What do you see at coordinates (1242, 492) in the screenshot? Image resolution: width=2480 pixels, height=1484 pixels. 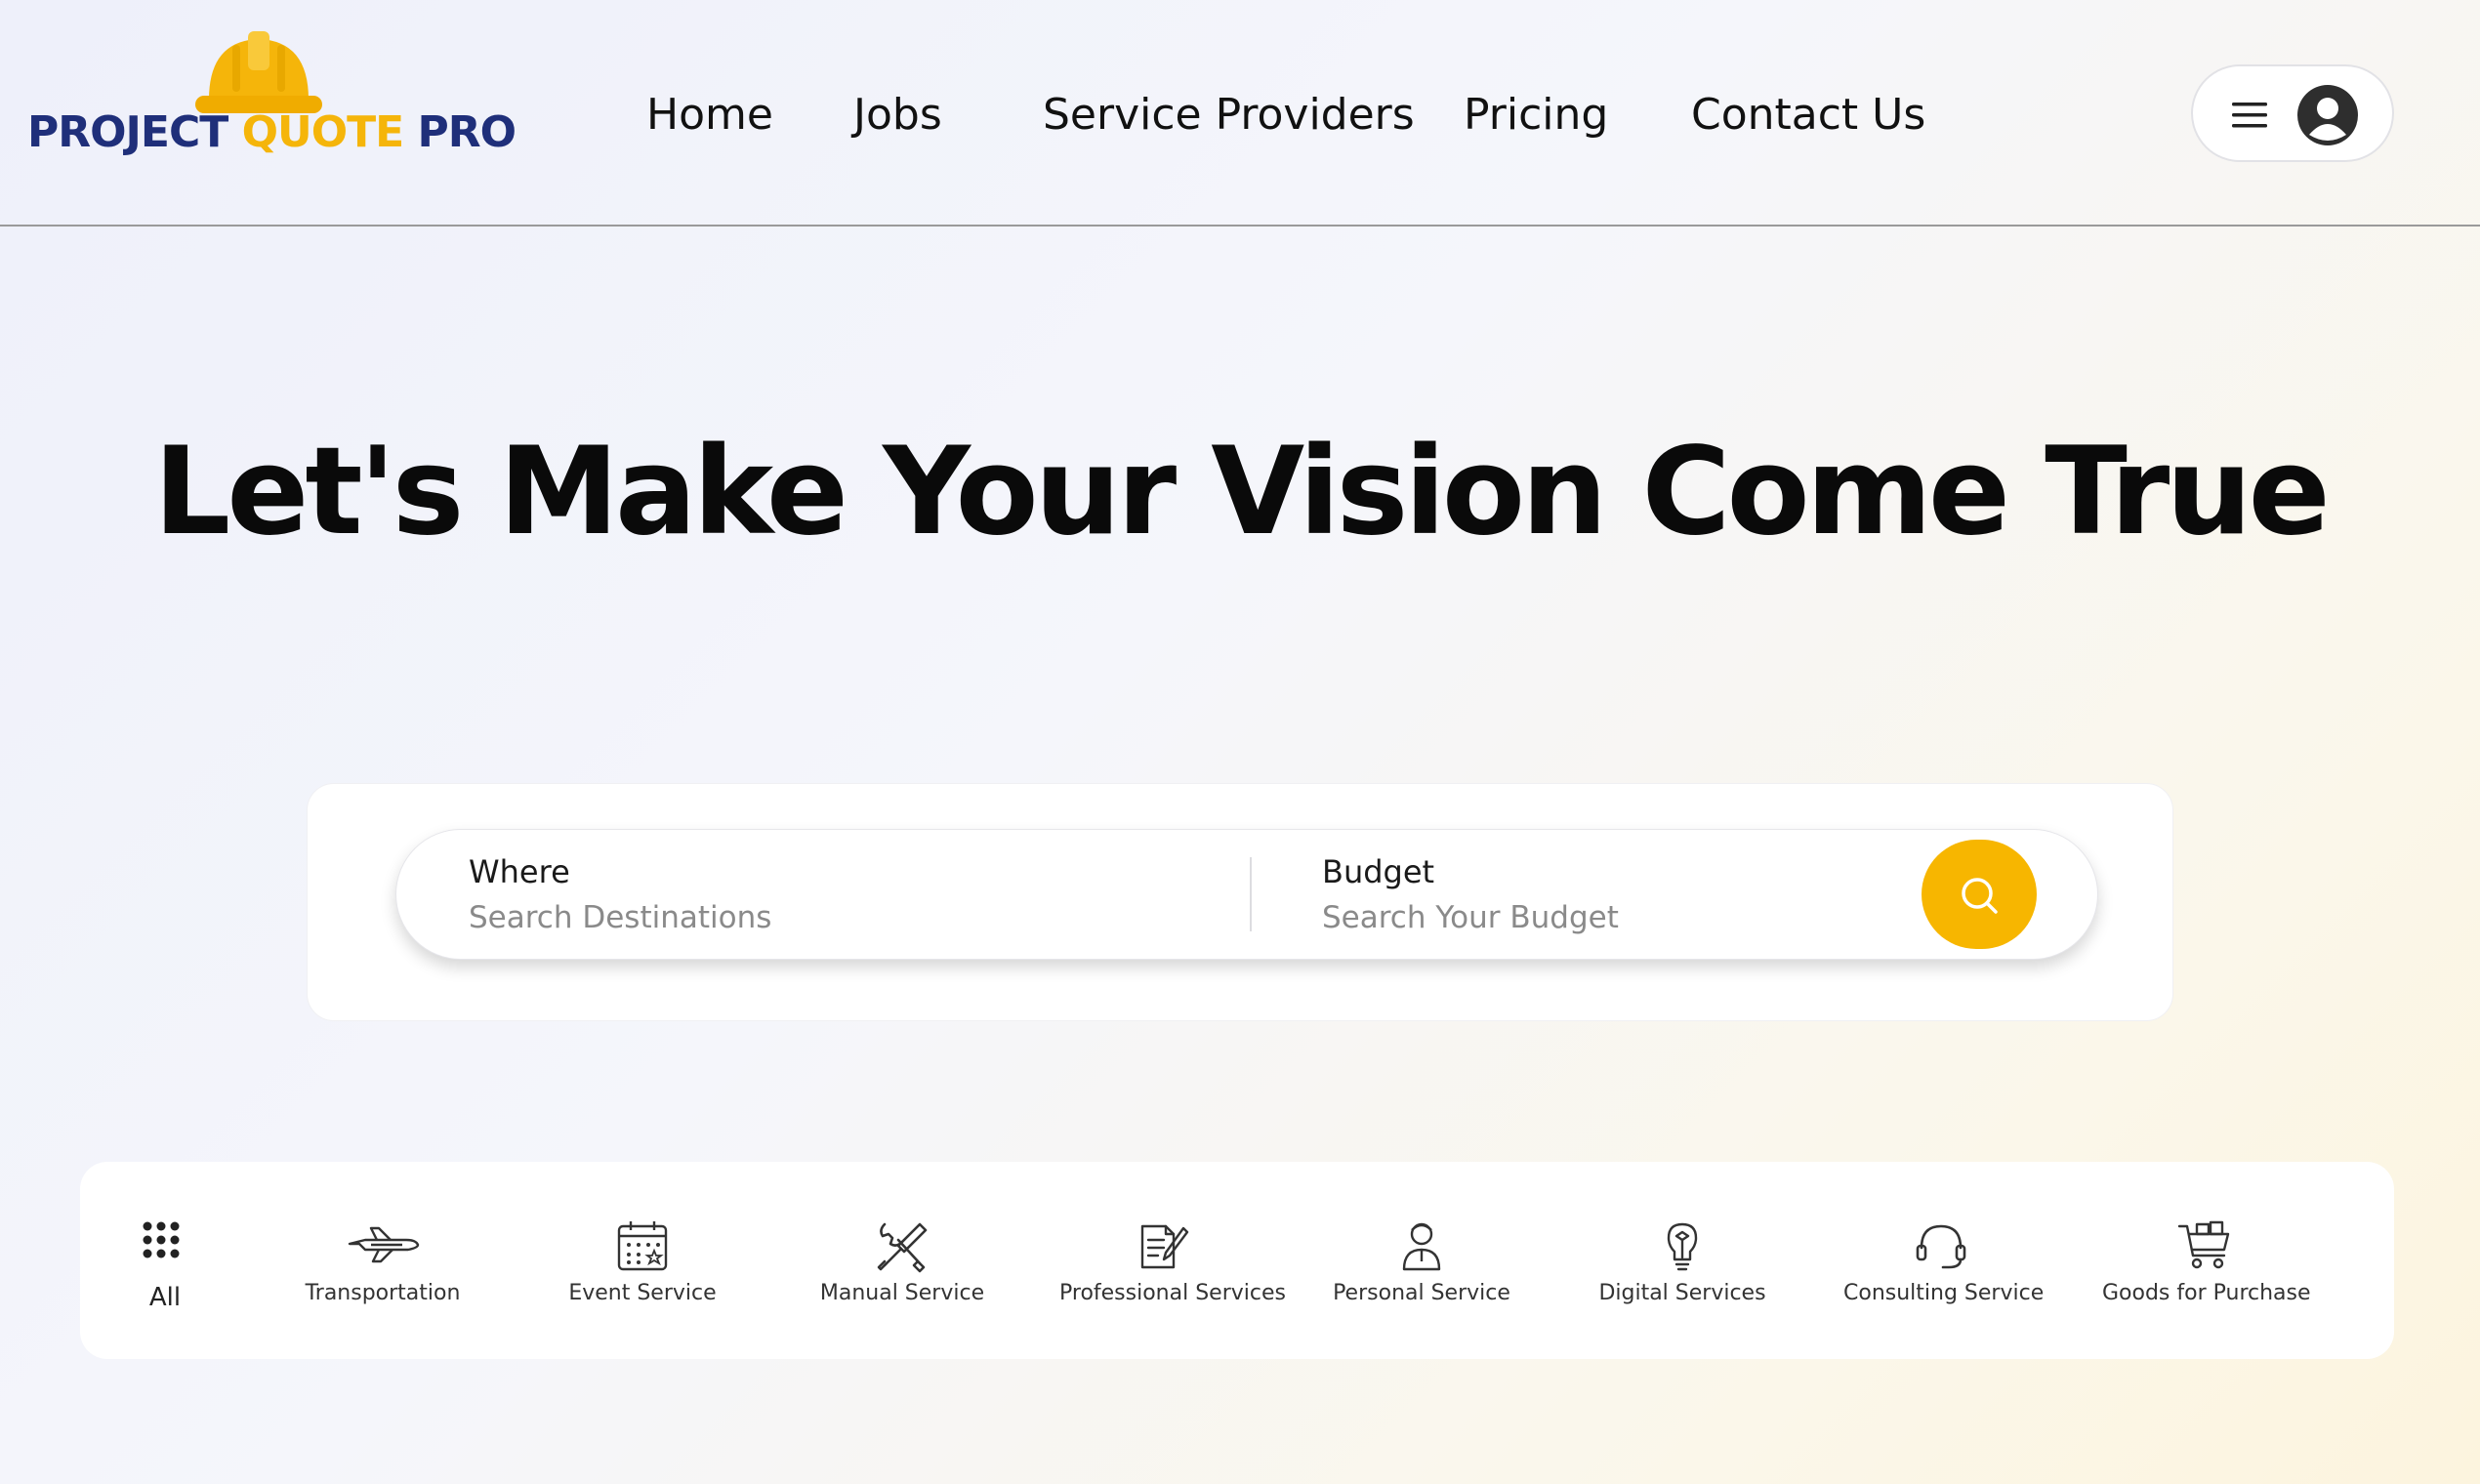 I see `hero-title: Let's Make Your Vision Come True` at bounding box center [1242, 492].